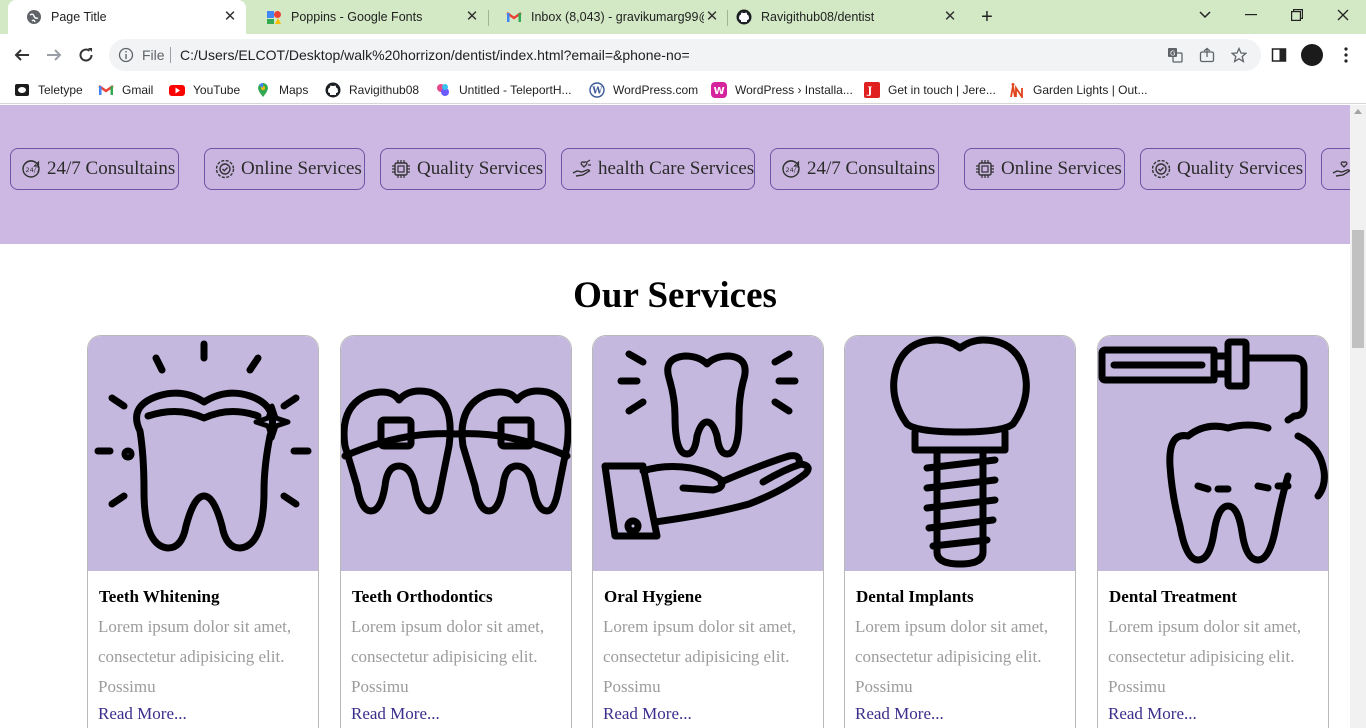 This screenshot has width=1366, height=728. Describe the element at coordinates (1346, 55) in the screenshot. I see `menu-kebab-icon` at that location.